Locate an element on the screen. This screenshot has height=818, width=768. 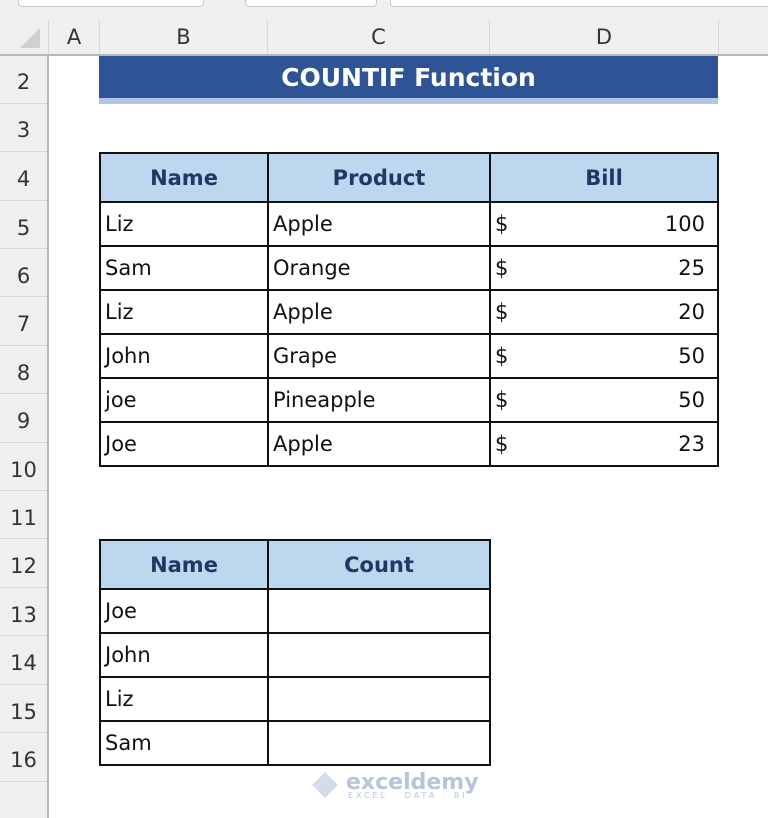
row-header: 9 is located at coordinates (23, 418).